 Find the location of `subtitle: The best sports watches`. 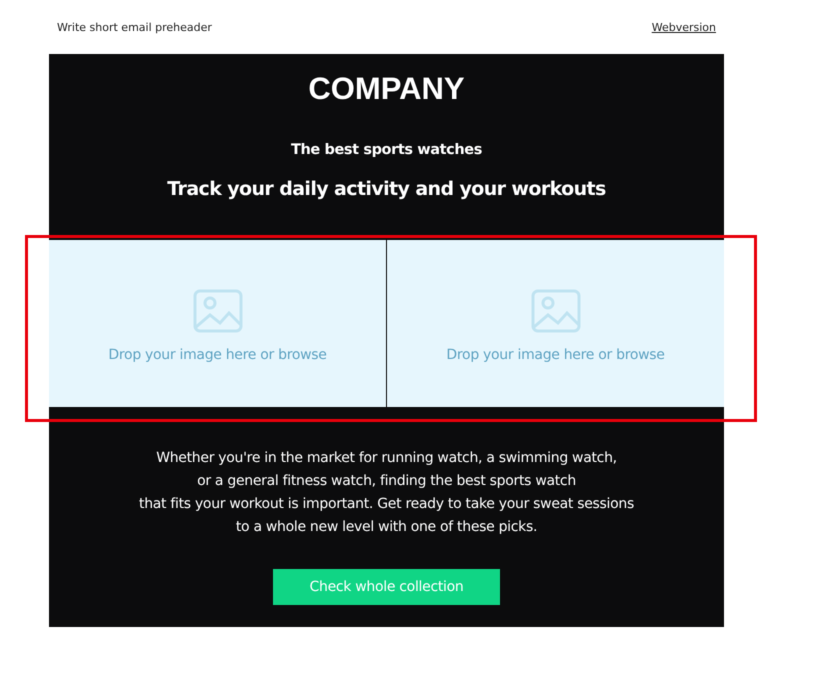

subtitle: The best sports watches is located at coordinates (386, 150).